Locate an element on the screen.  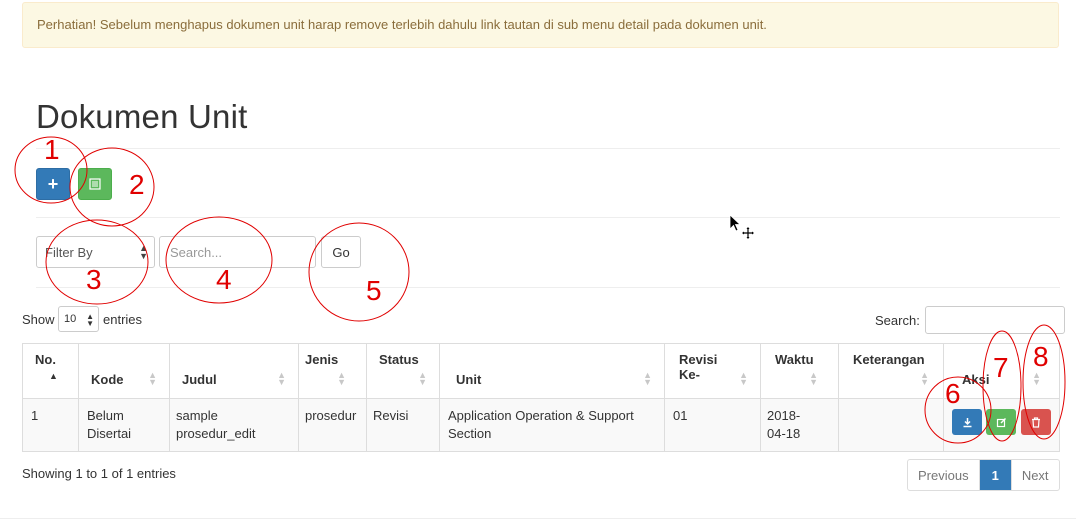
annotation-number: 2 is located at coordinates (137, 184).